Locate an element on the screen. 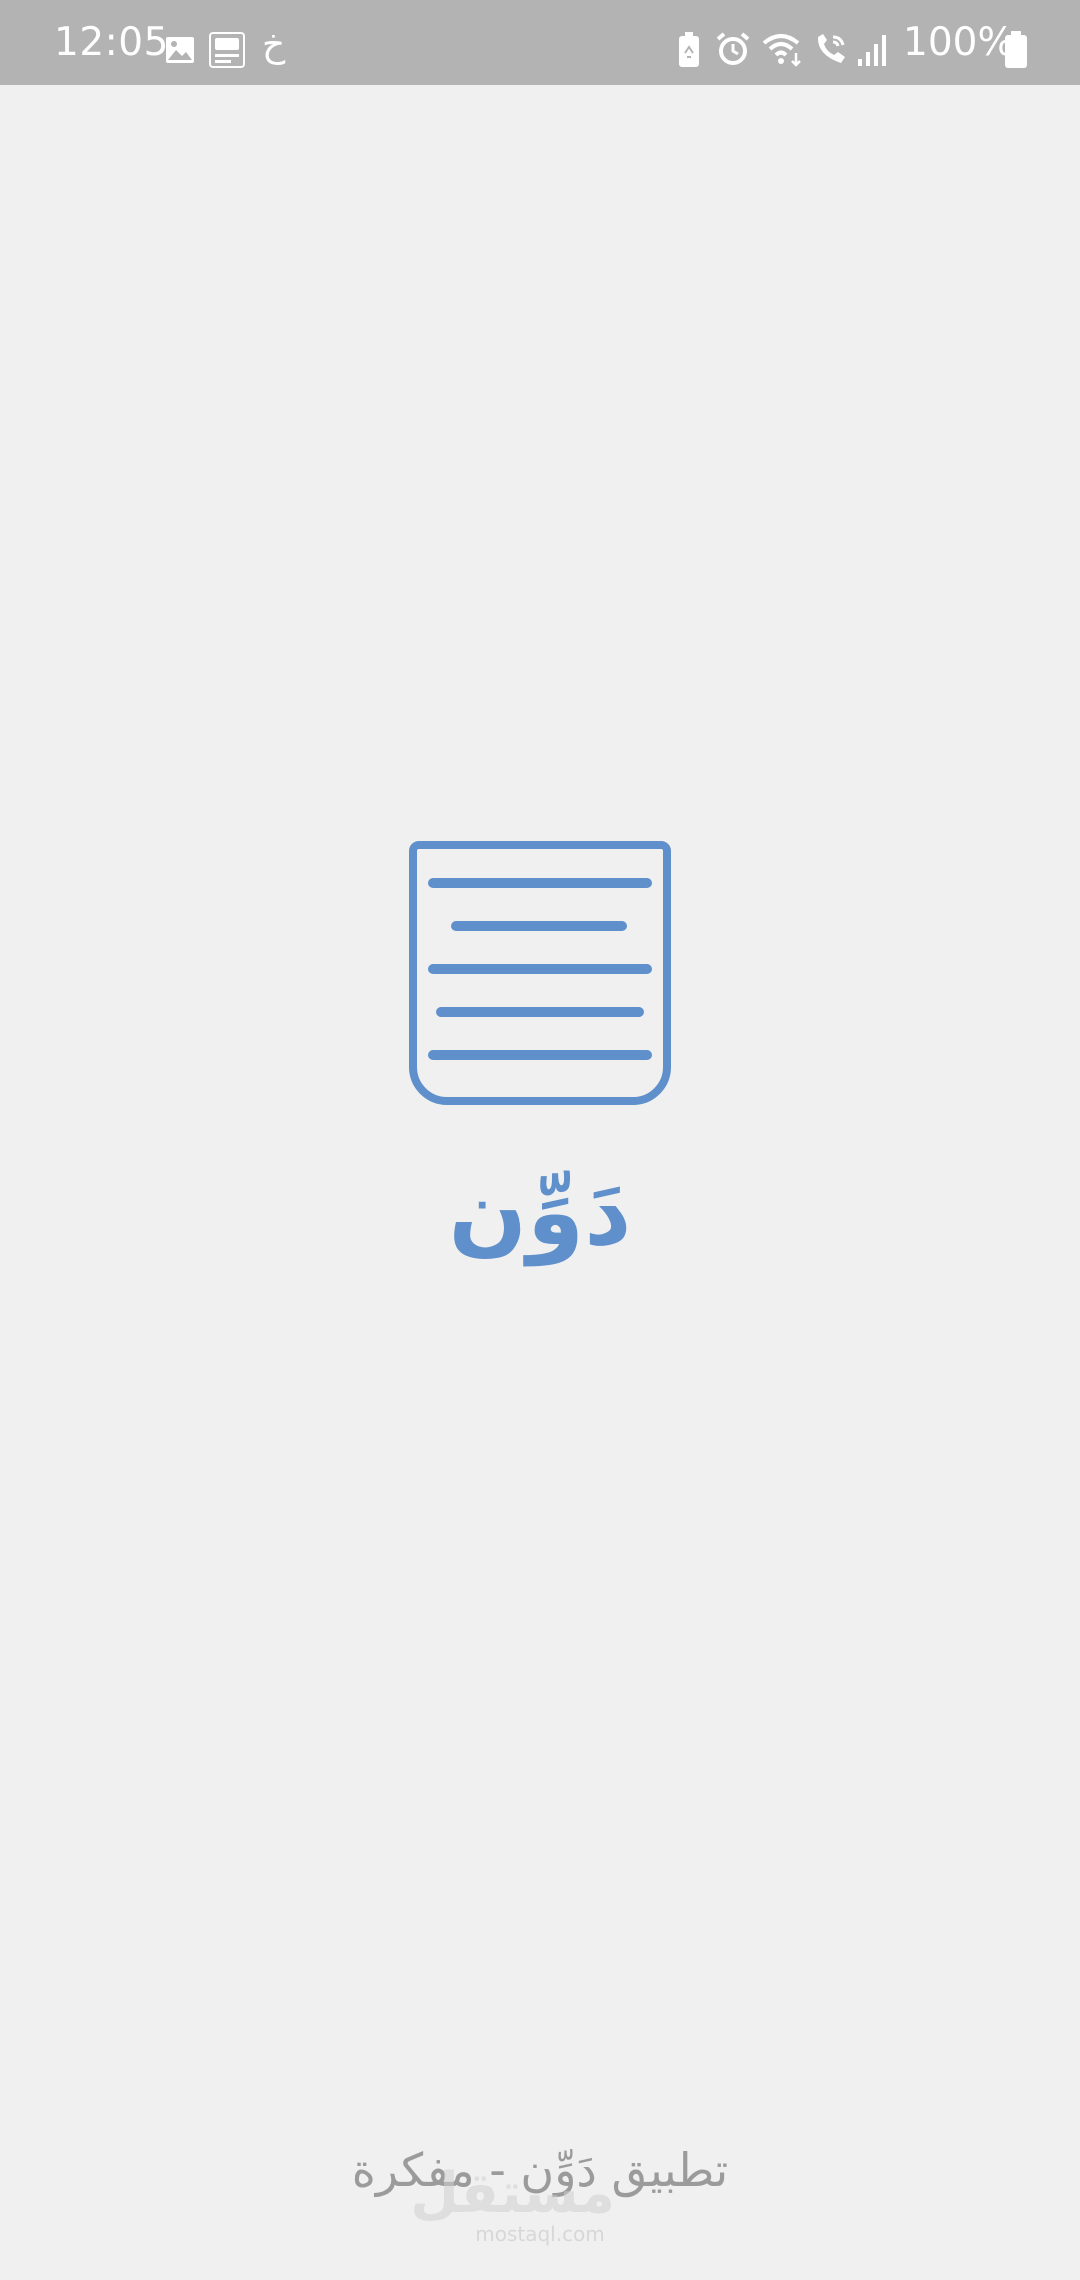 The image size is (1080, 2280). wifi-call-icon is located at coordinates (831, 48).